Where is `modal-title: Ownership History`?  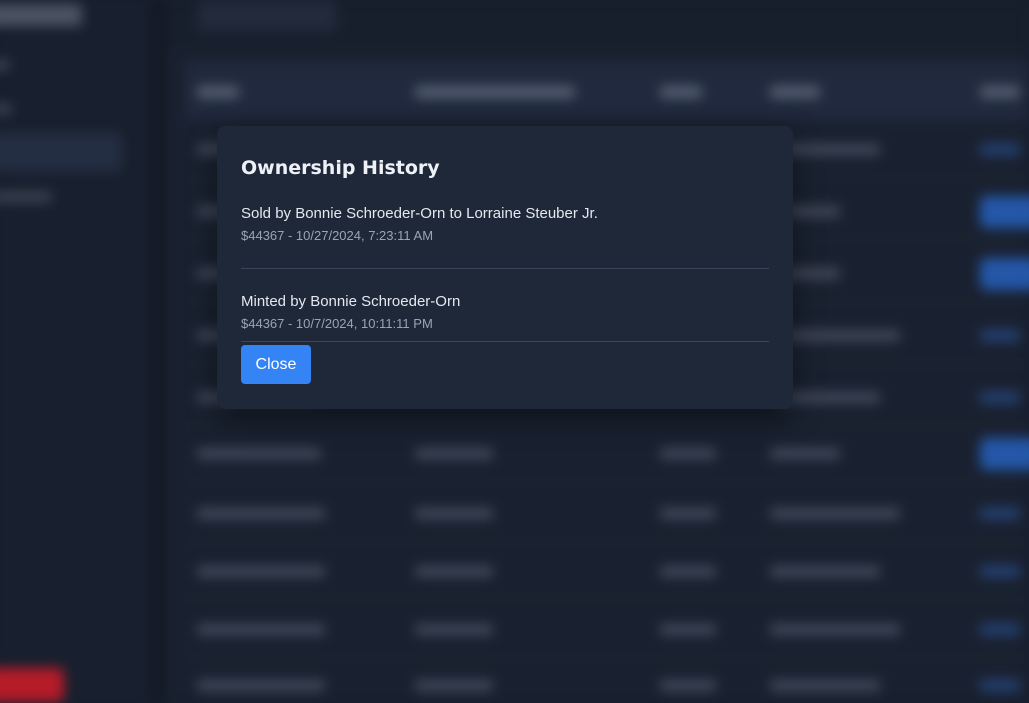
modal-title: Ownership History is located at coordinates (340, 168).